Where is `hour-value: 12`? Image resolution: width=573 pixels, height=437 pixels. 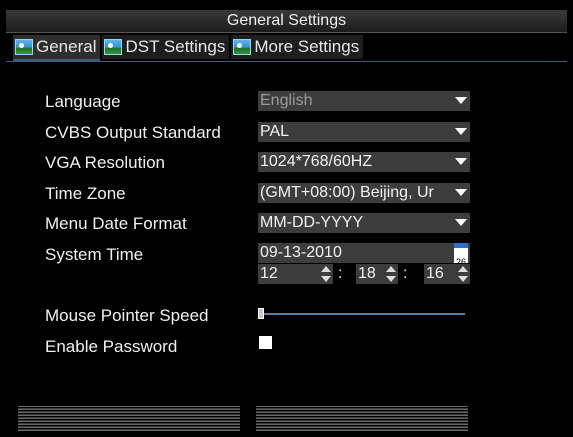 hour-value: 12 is located at coordinates (269, 273).